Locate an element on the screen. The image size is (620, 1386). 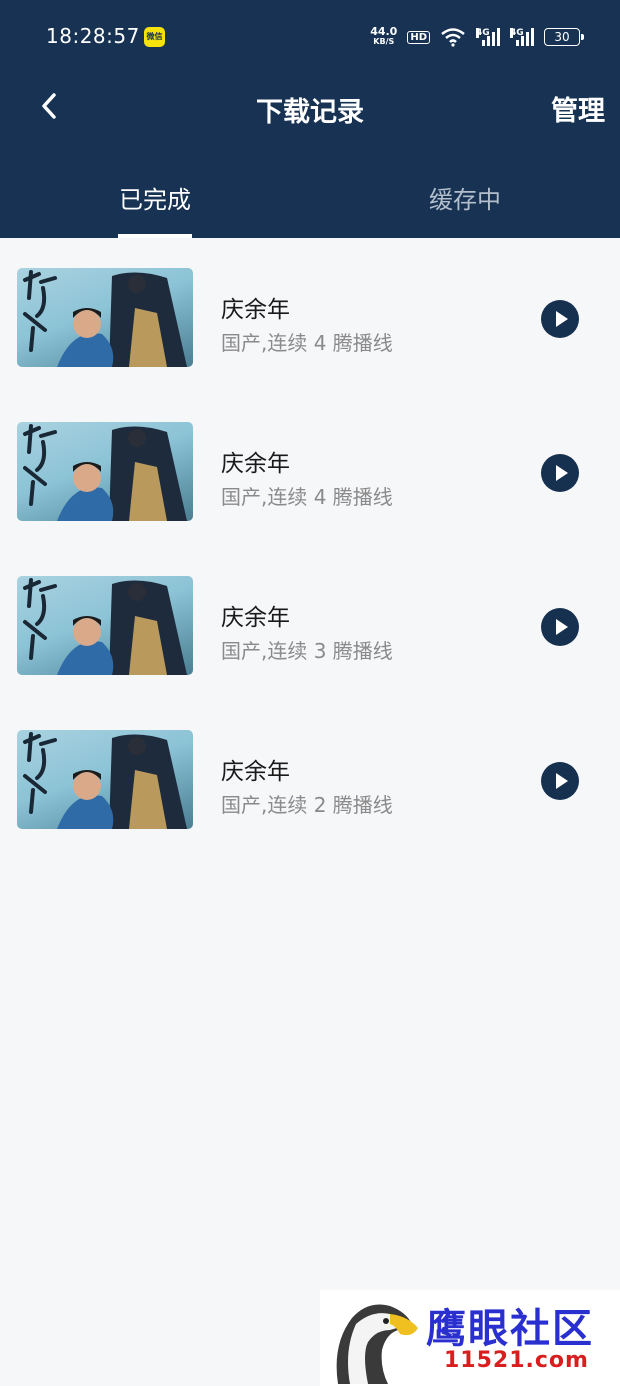
hd-badge: HD is located at coordinates (418, 37).